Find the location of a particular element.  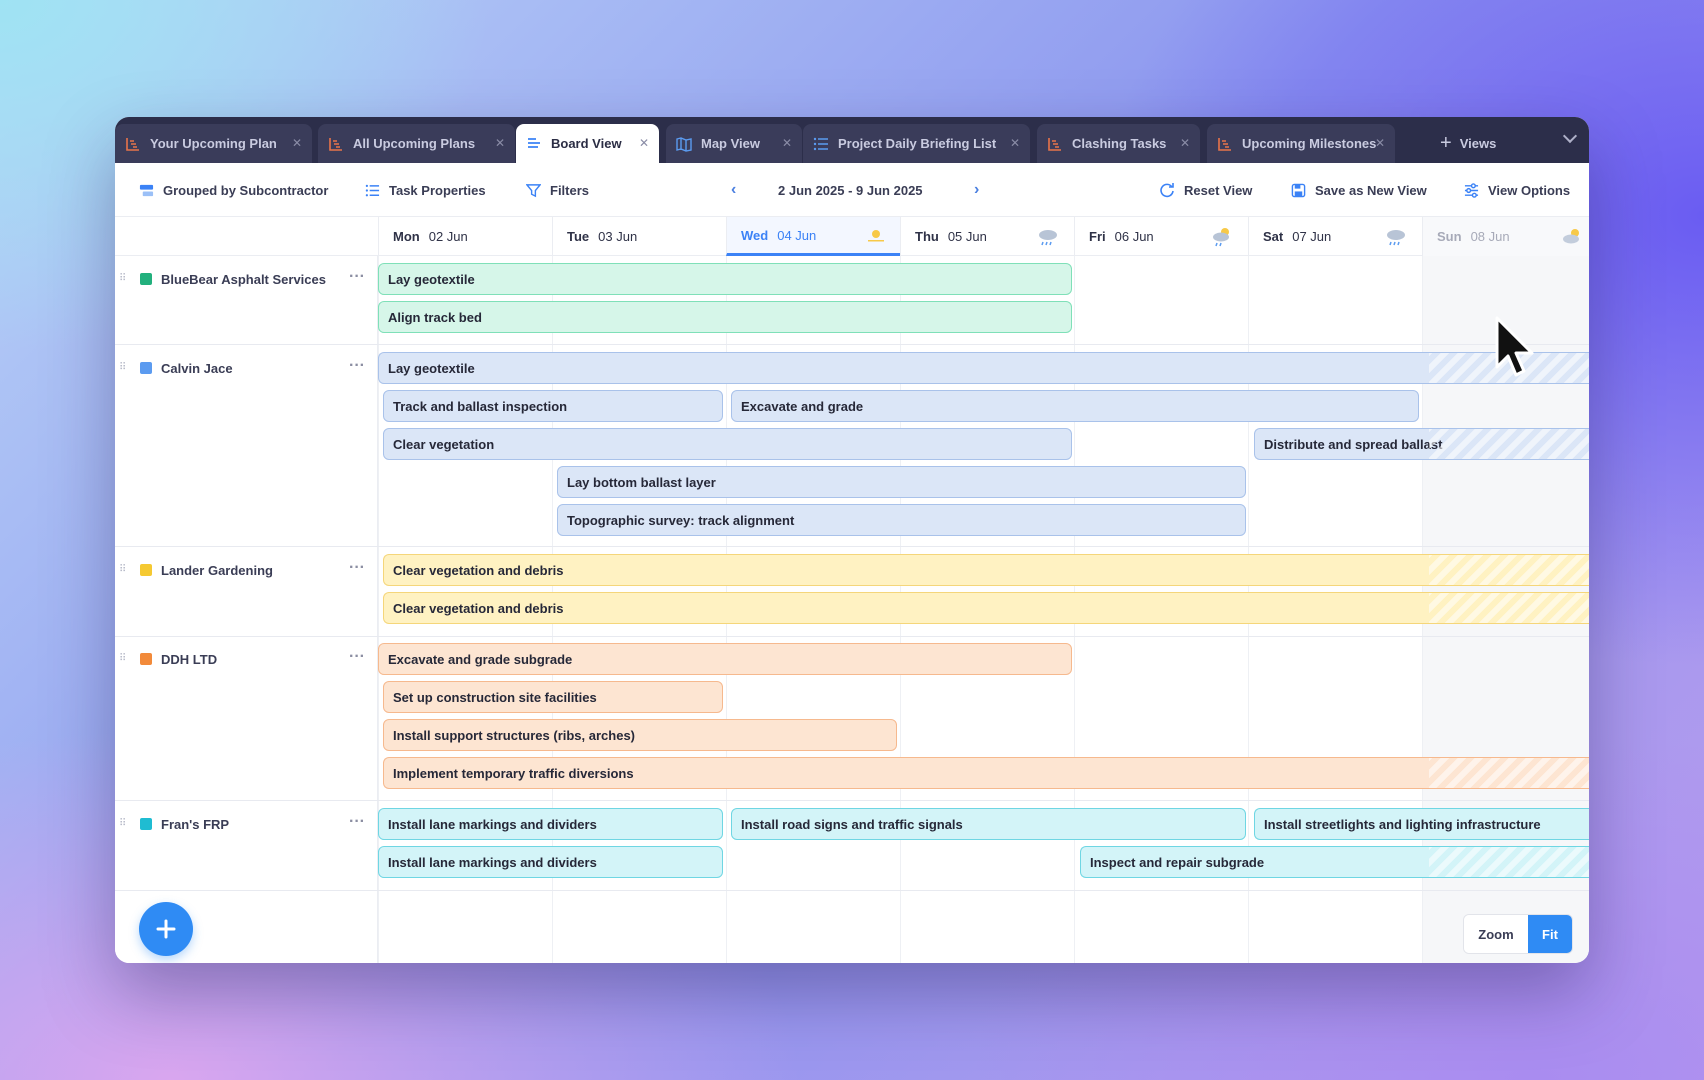

group-label-frans-frp: Fran's FRP is located at coordinates (184, 824).